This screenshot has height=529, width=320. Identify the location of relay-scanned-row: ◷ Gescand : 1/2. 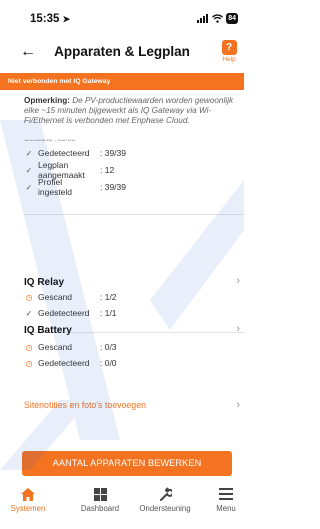
(70, 297).